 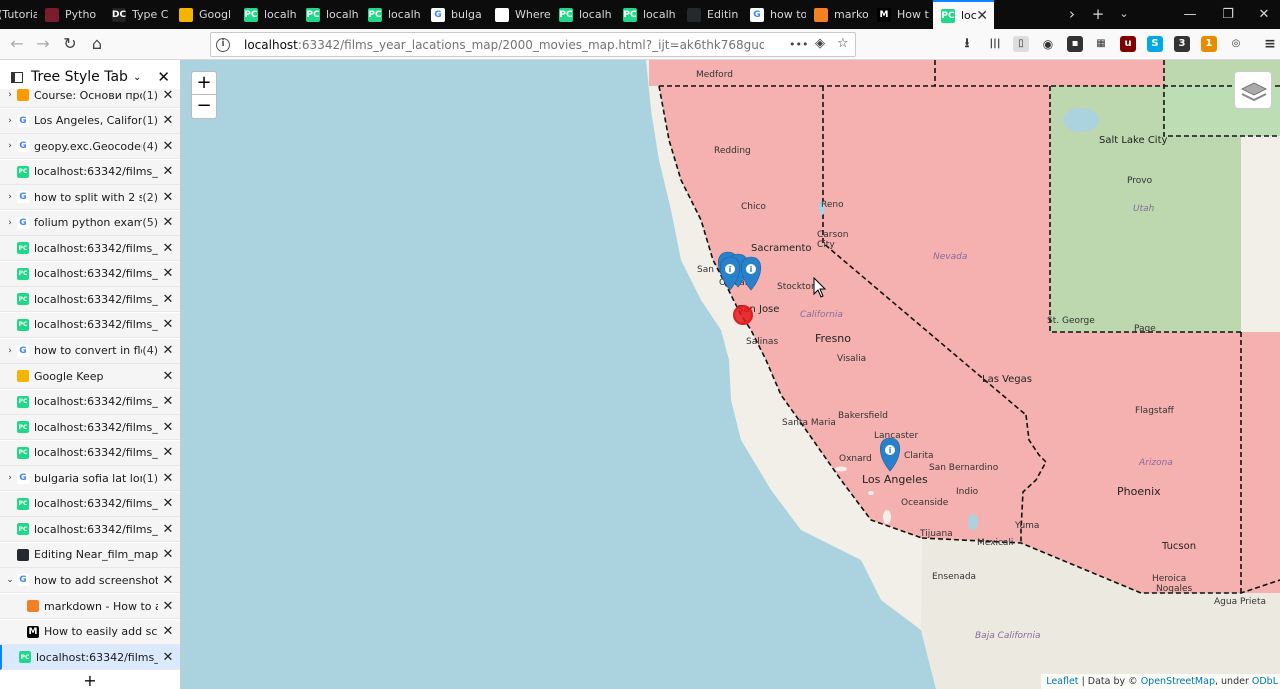 I want to click on chevron-down-icon: ⌄, so click(x=137, y=77).